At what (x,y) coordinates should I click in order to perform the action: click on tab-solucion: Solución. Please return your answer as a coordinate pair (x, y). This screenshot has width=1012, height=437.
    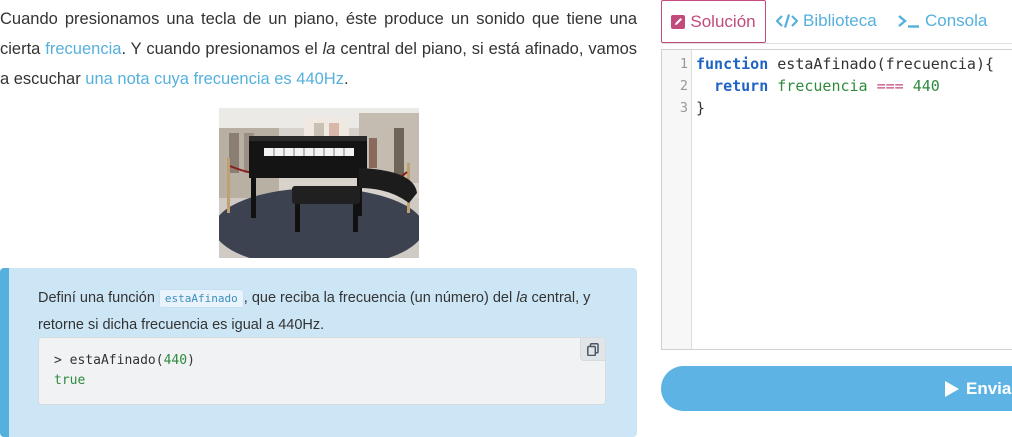
    Looking at the image, I should click on (713, 21).